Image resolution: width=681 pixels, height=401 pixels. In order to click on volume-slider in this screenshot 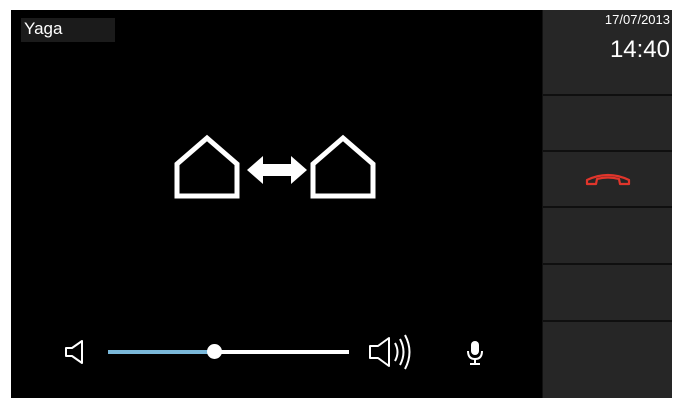, I will do `click(228, 351)`.